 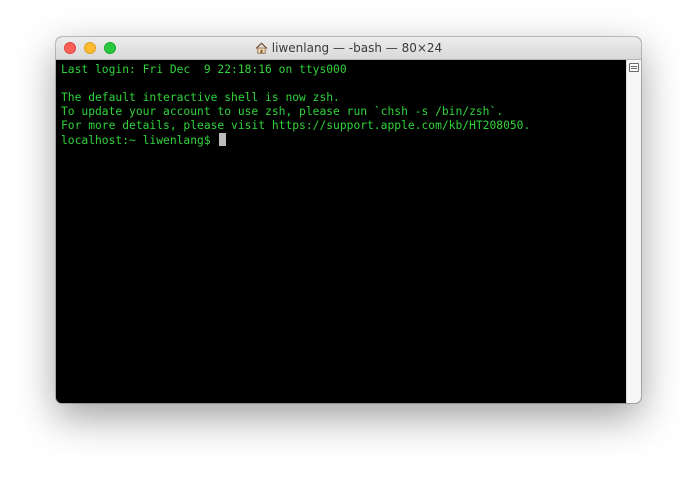 What do you see at coordinates (633, 231) in the screenshot?
I see `scrollbar` at bounding box center [633, 231].